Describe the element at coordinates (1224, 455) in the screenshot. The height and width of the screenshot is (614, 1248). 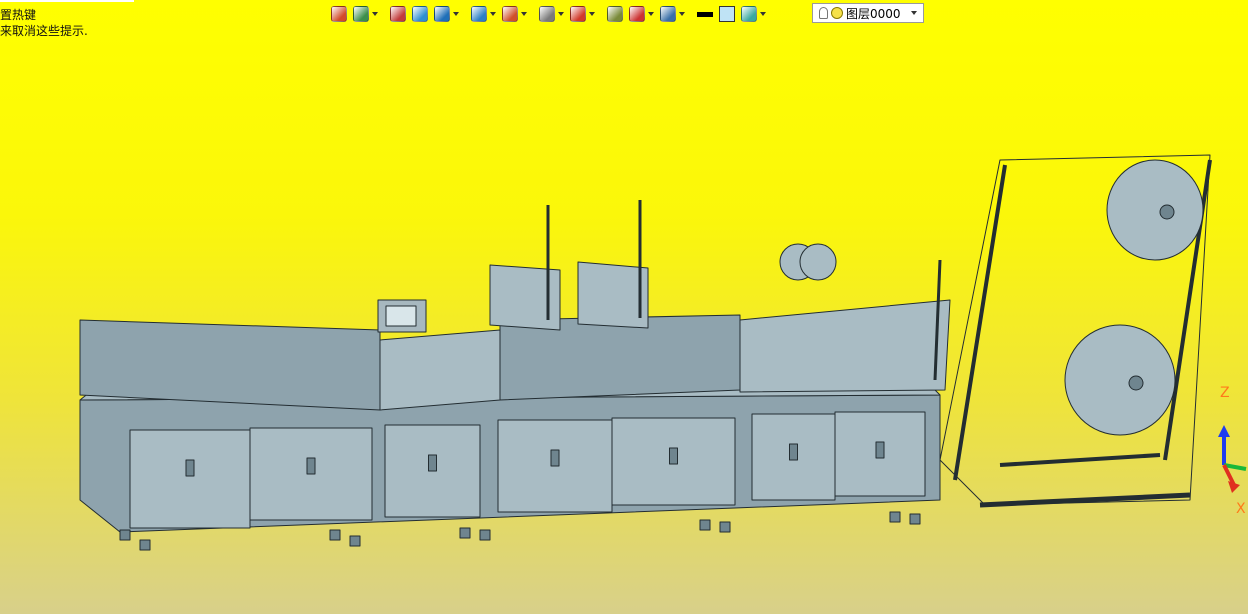
I see `axis-indicator: Z X` at that location.